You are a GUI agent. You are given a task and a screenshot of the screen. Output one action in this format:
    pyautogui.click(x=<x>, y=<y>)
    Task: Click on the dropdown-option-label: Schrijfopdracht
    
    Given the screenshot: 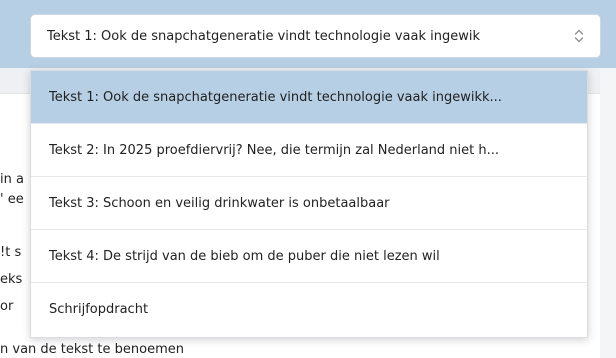 What is the action you would take?
    pyautogui.click(x=99, y=309)
    